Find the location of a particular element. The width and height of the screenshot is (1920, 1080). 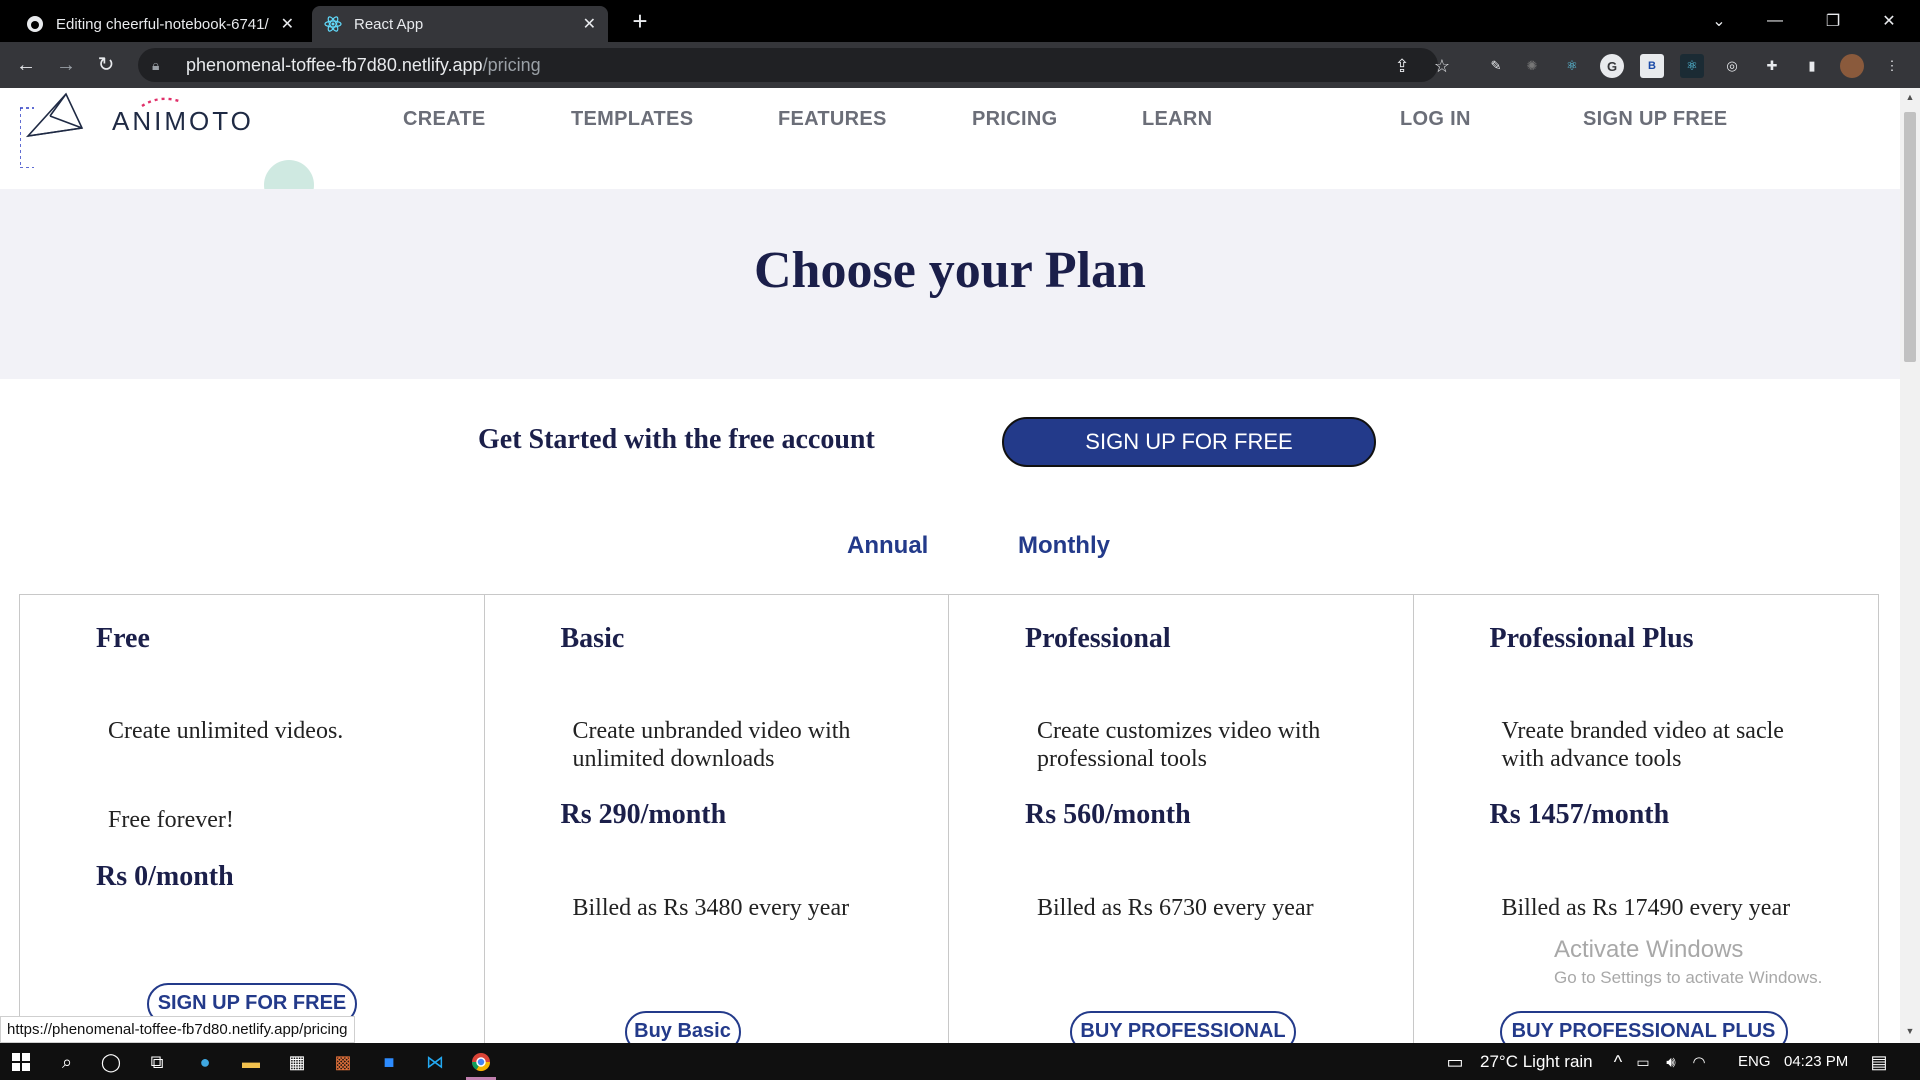

minimize-icon: — is located at coordinates (1775, 21).